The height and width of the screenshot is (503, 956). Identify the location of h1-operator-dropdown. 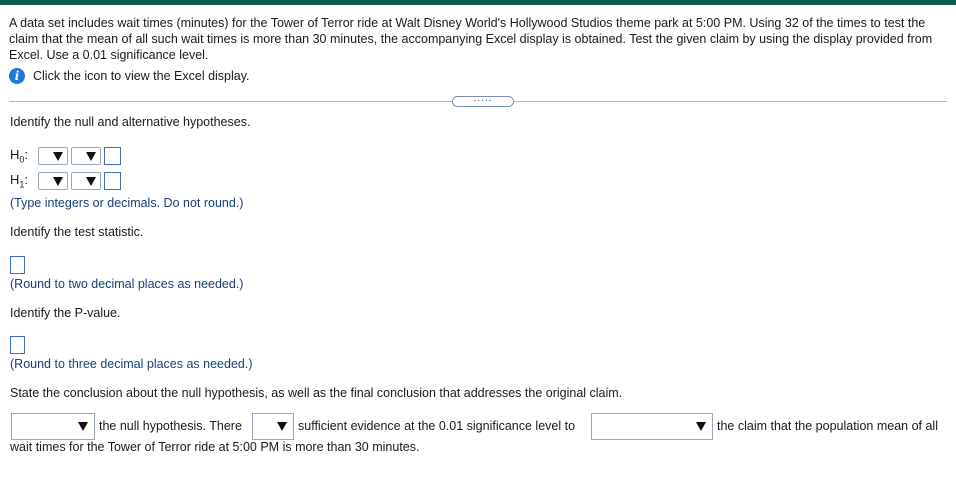
(86, 181).